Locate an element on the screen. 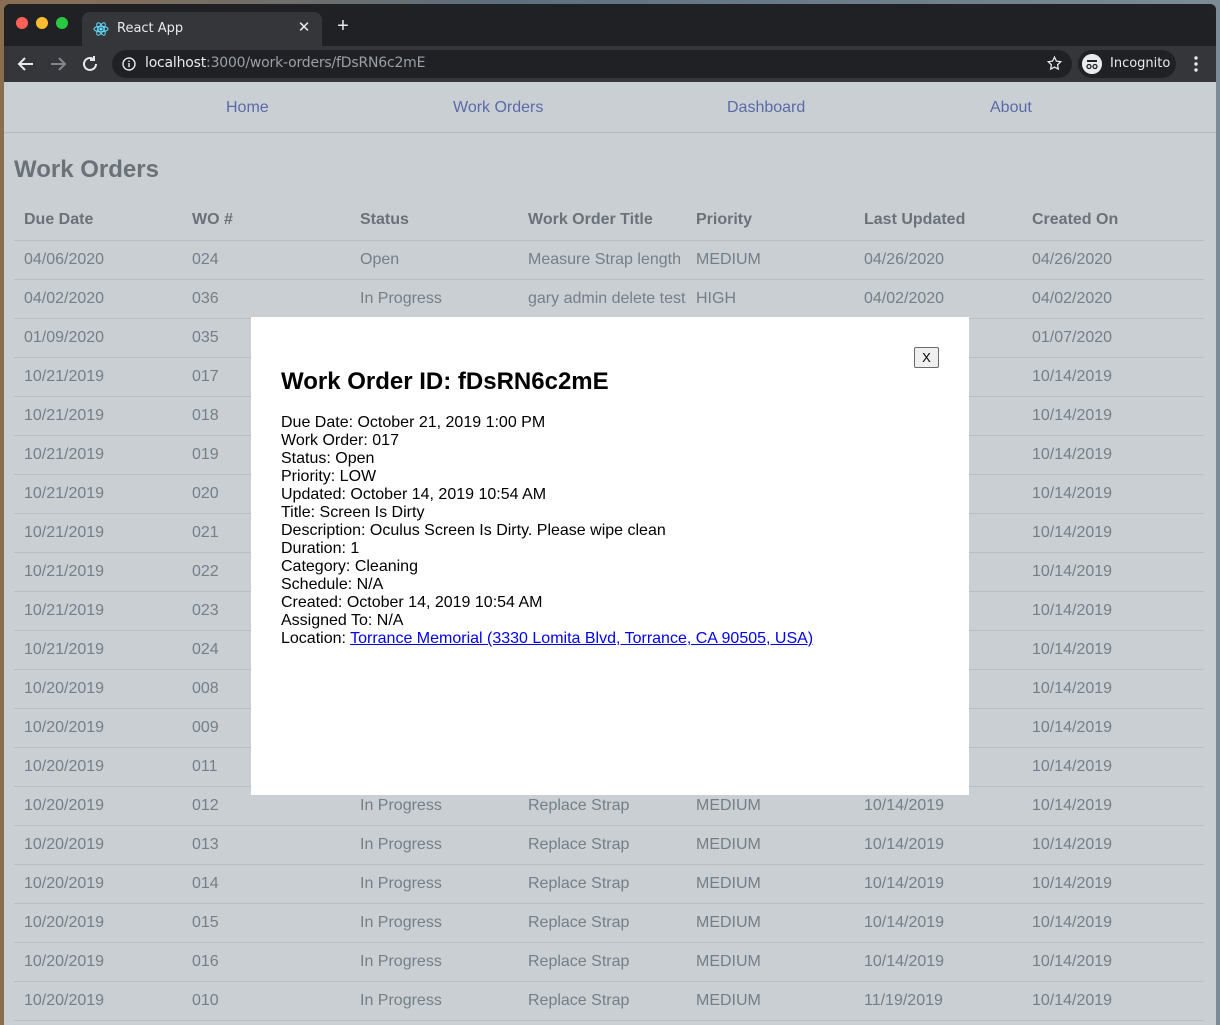  new-tab-icon: + is located at coordinates (343, 27).